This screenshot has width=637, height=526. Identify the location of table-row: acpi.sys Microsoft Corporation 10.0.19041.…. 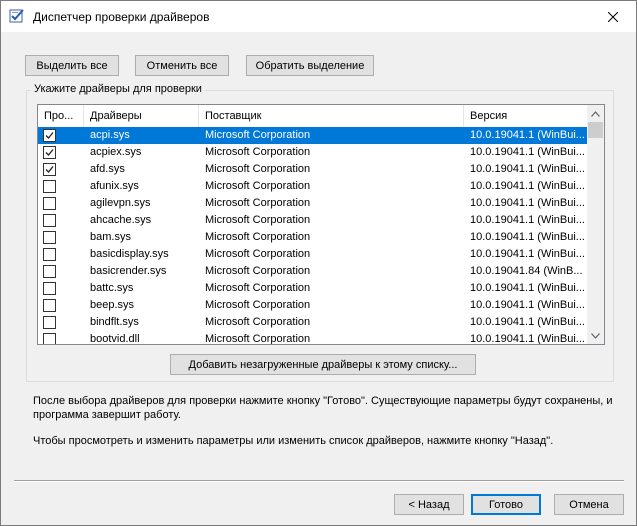
(313, 135).